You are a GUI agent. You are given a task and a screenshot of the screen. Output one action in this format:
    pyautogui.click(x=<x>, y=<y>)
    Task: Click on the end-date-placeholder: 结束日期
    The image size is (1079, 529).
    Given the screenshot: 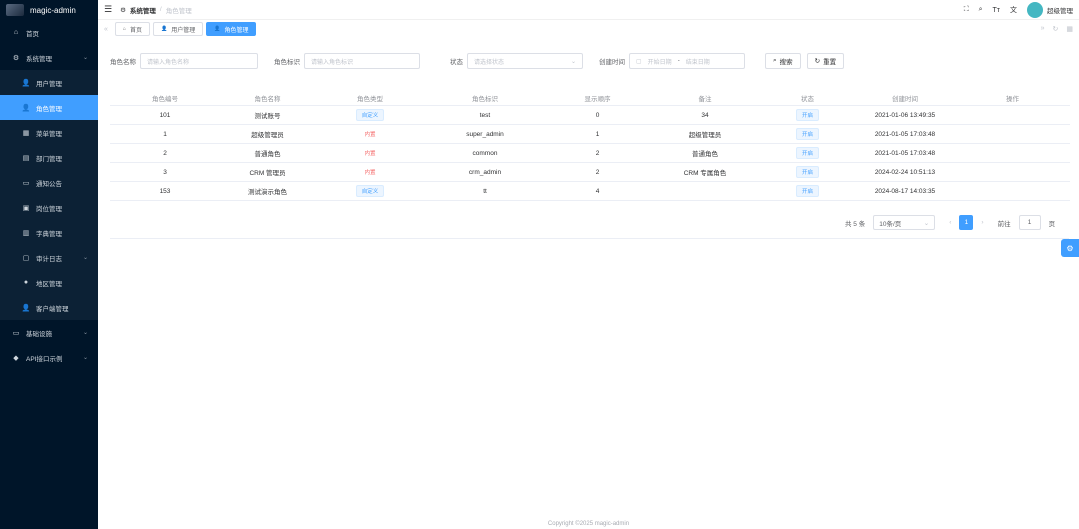 What is the action you would take?
    pyautogui.click(x=697, y=62)
    